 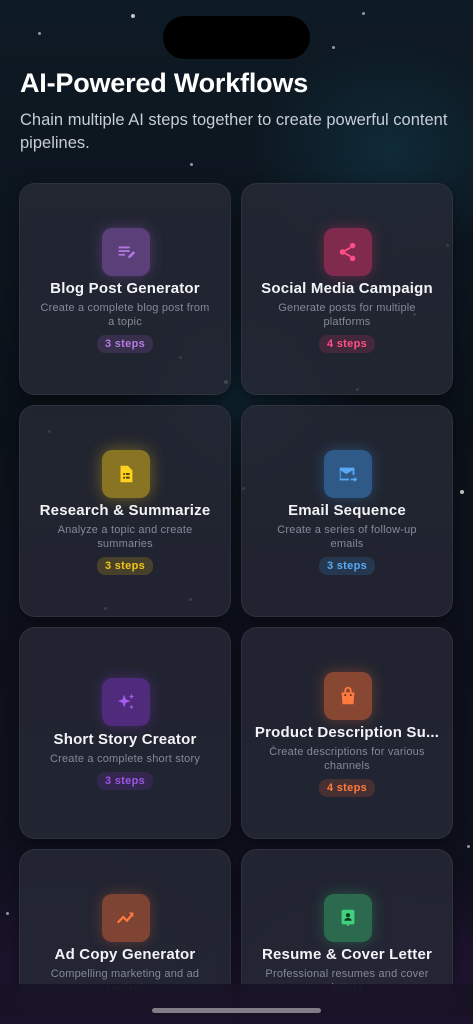 I want to click on sparkles-icon, so click(x=126, y=702).